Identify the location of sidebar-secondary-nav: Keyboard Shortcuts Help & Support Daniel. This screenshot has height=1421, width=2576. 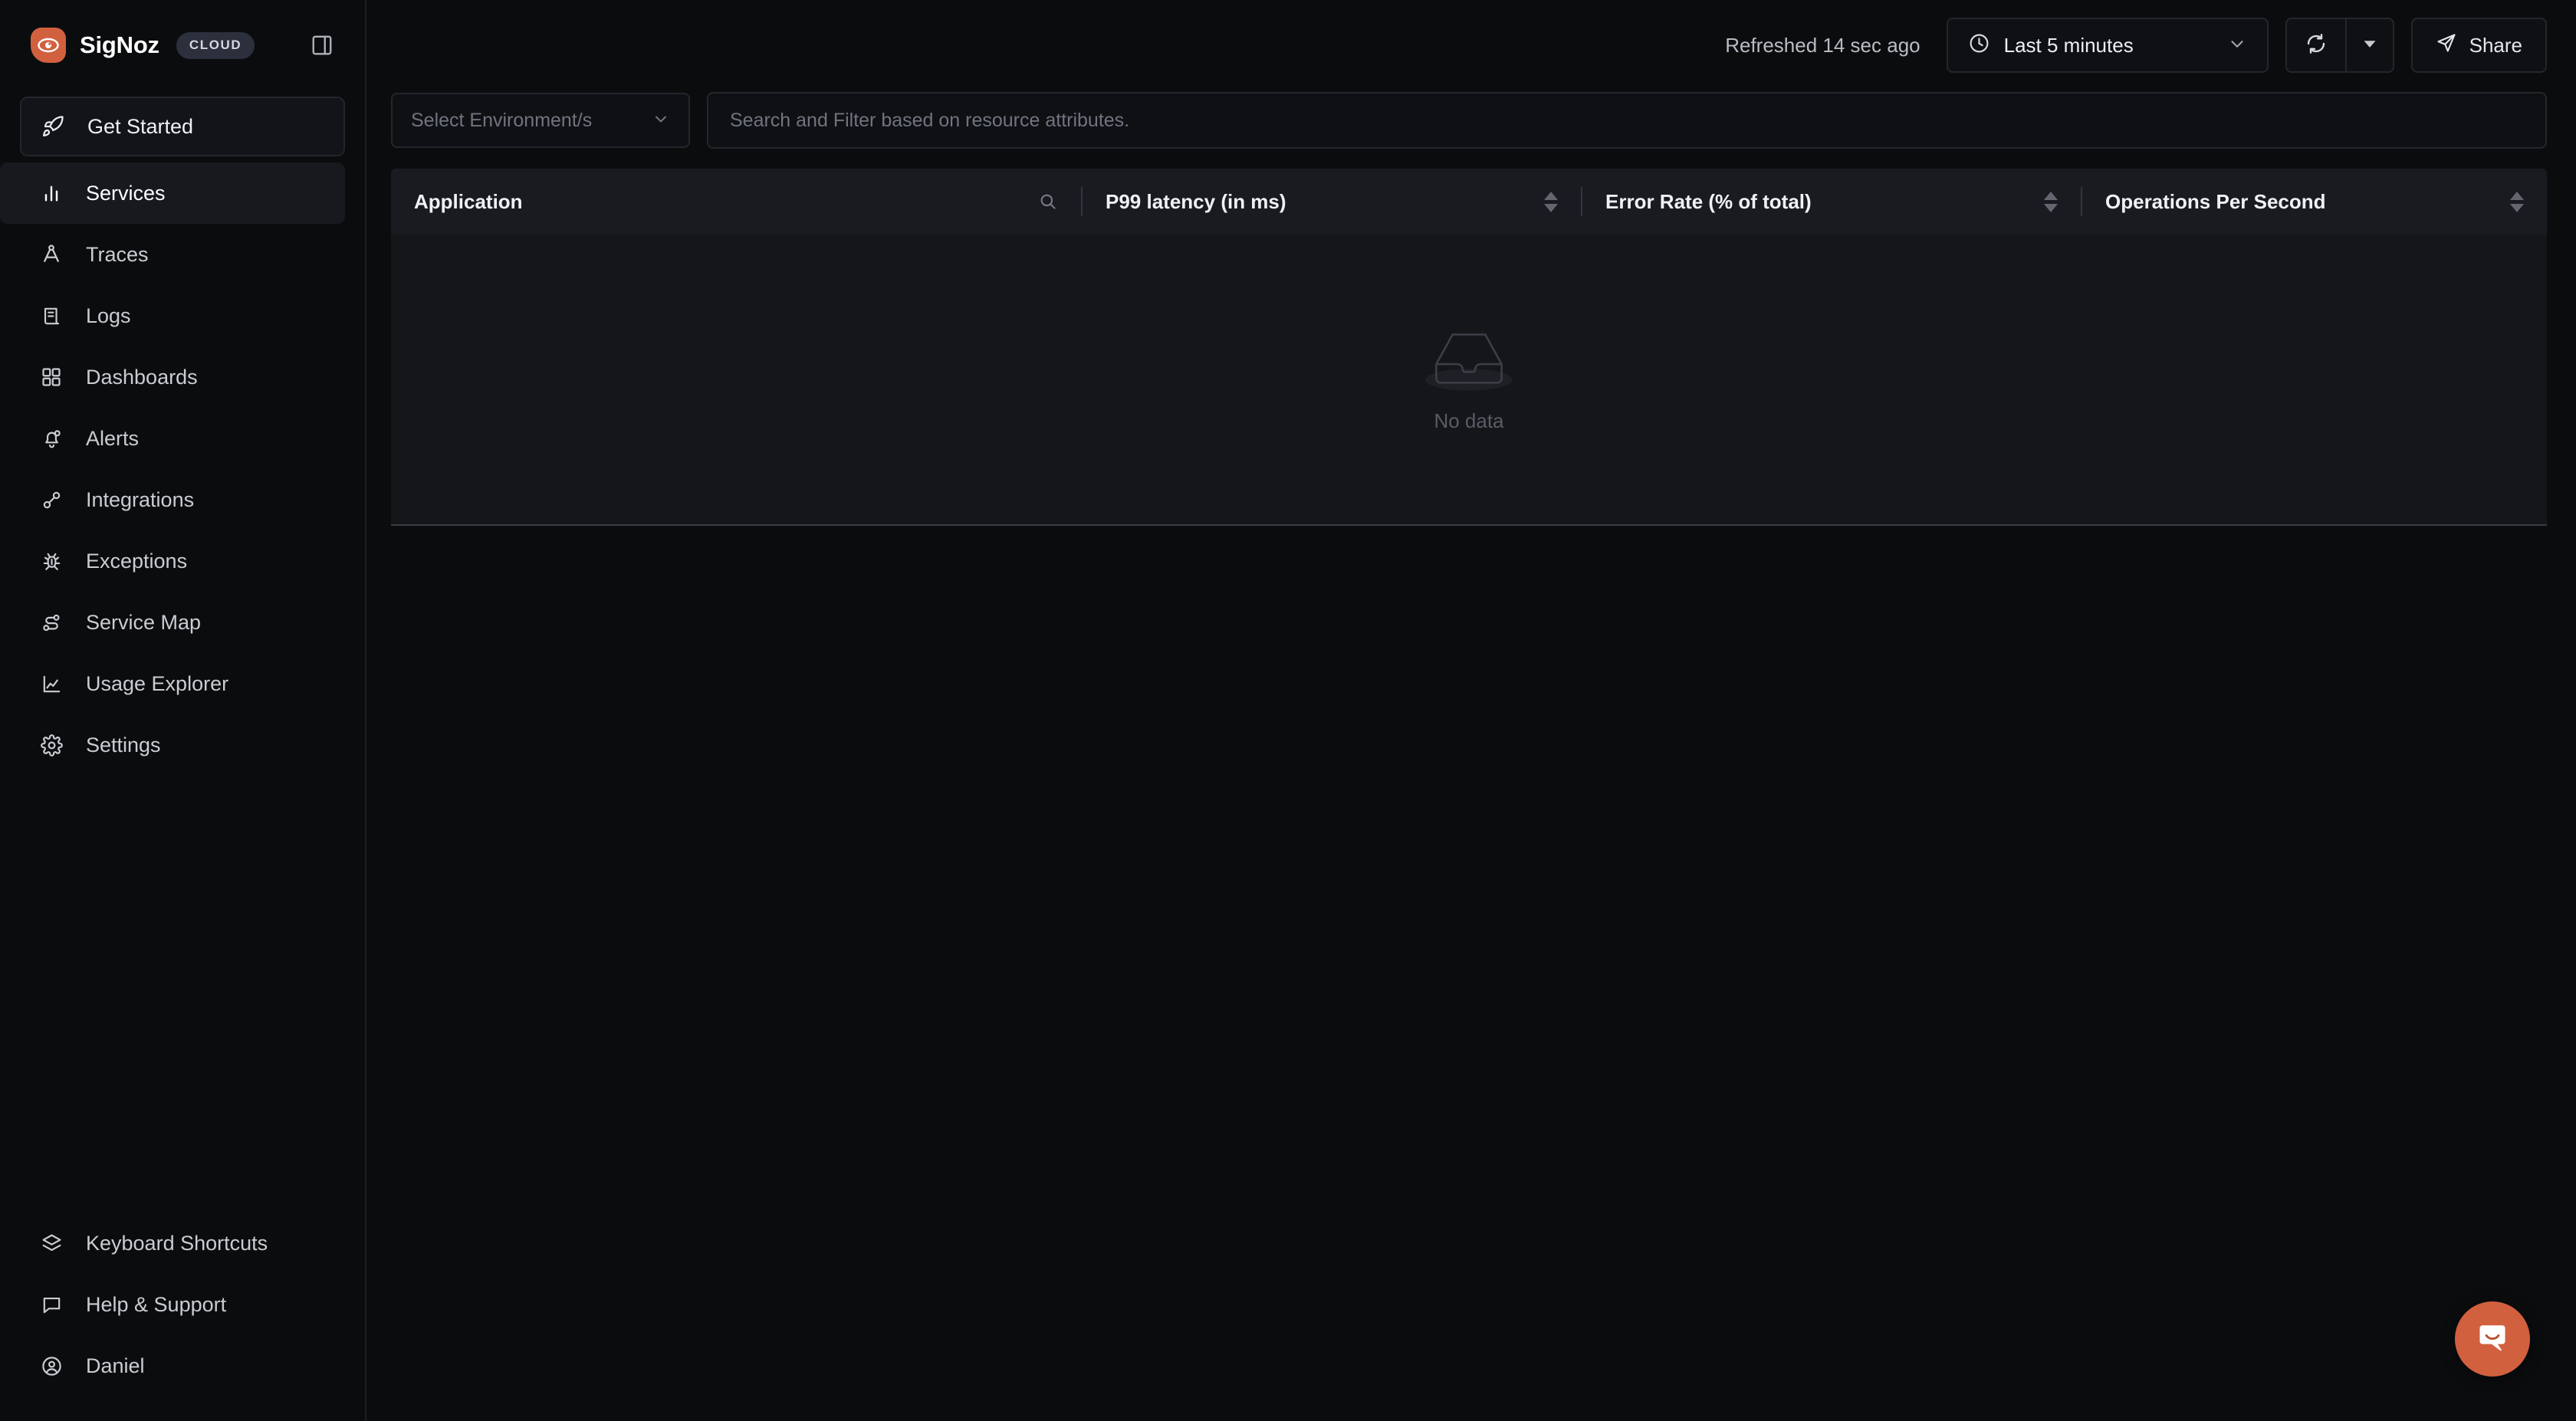
(182, 1317).